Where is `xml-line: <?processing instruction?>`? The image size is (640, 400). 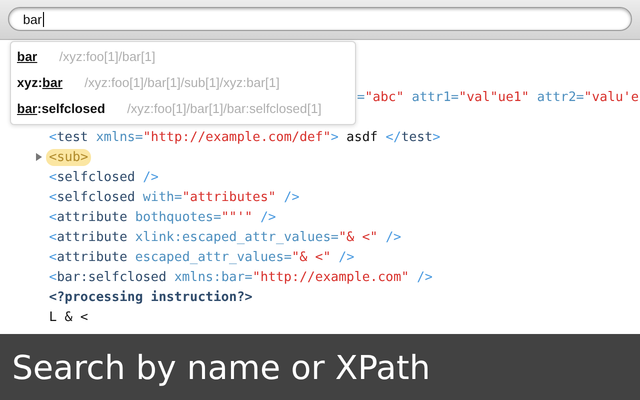
xml-line: <?processing instruction?> is located at coordinates (151, 297).